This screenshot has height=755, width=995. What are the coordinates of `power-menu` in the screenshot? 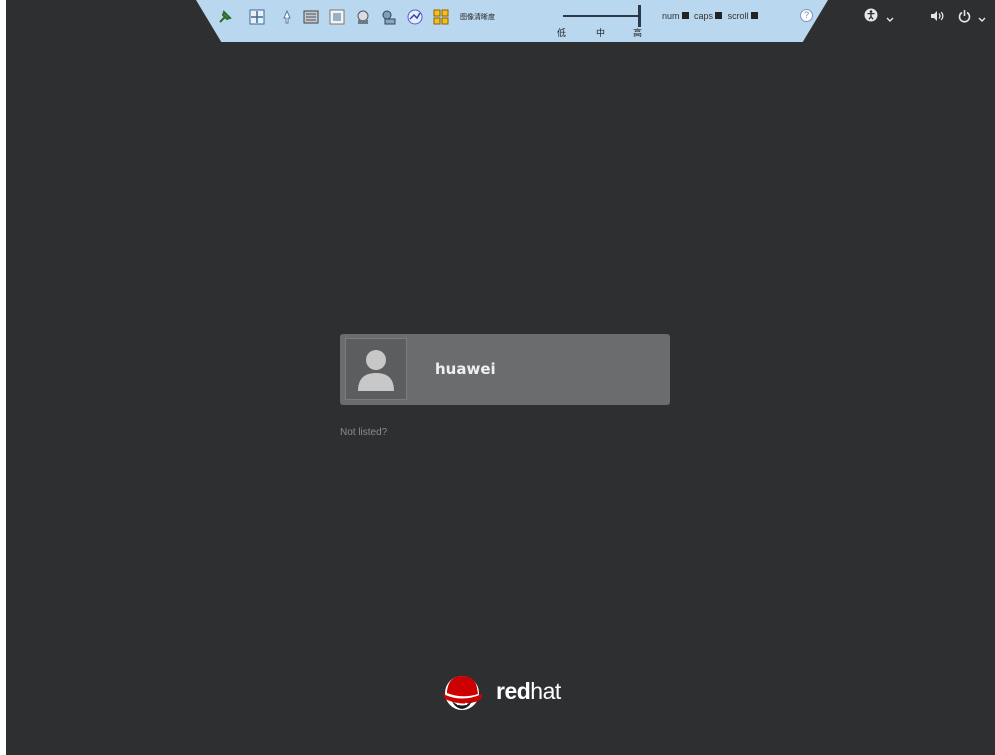 It's located at (964, 18).